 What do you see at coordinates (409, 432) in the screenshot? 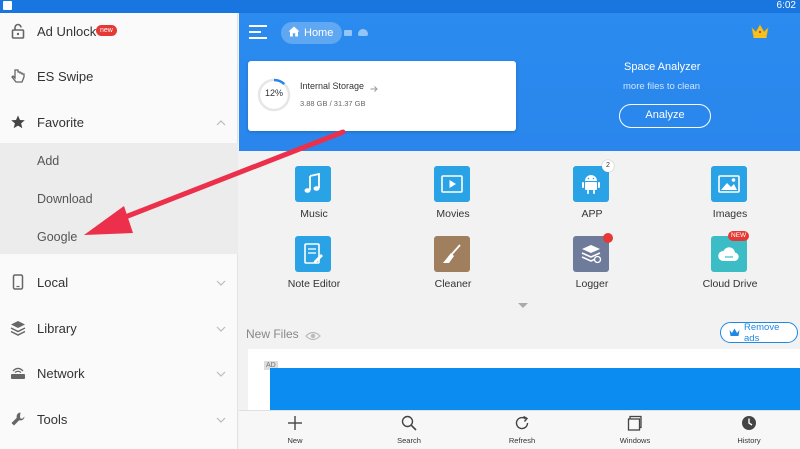
I see `toolbar-search-button: Search` at bounding box center [409, 432].